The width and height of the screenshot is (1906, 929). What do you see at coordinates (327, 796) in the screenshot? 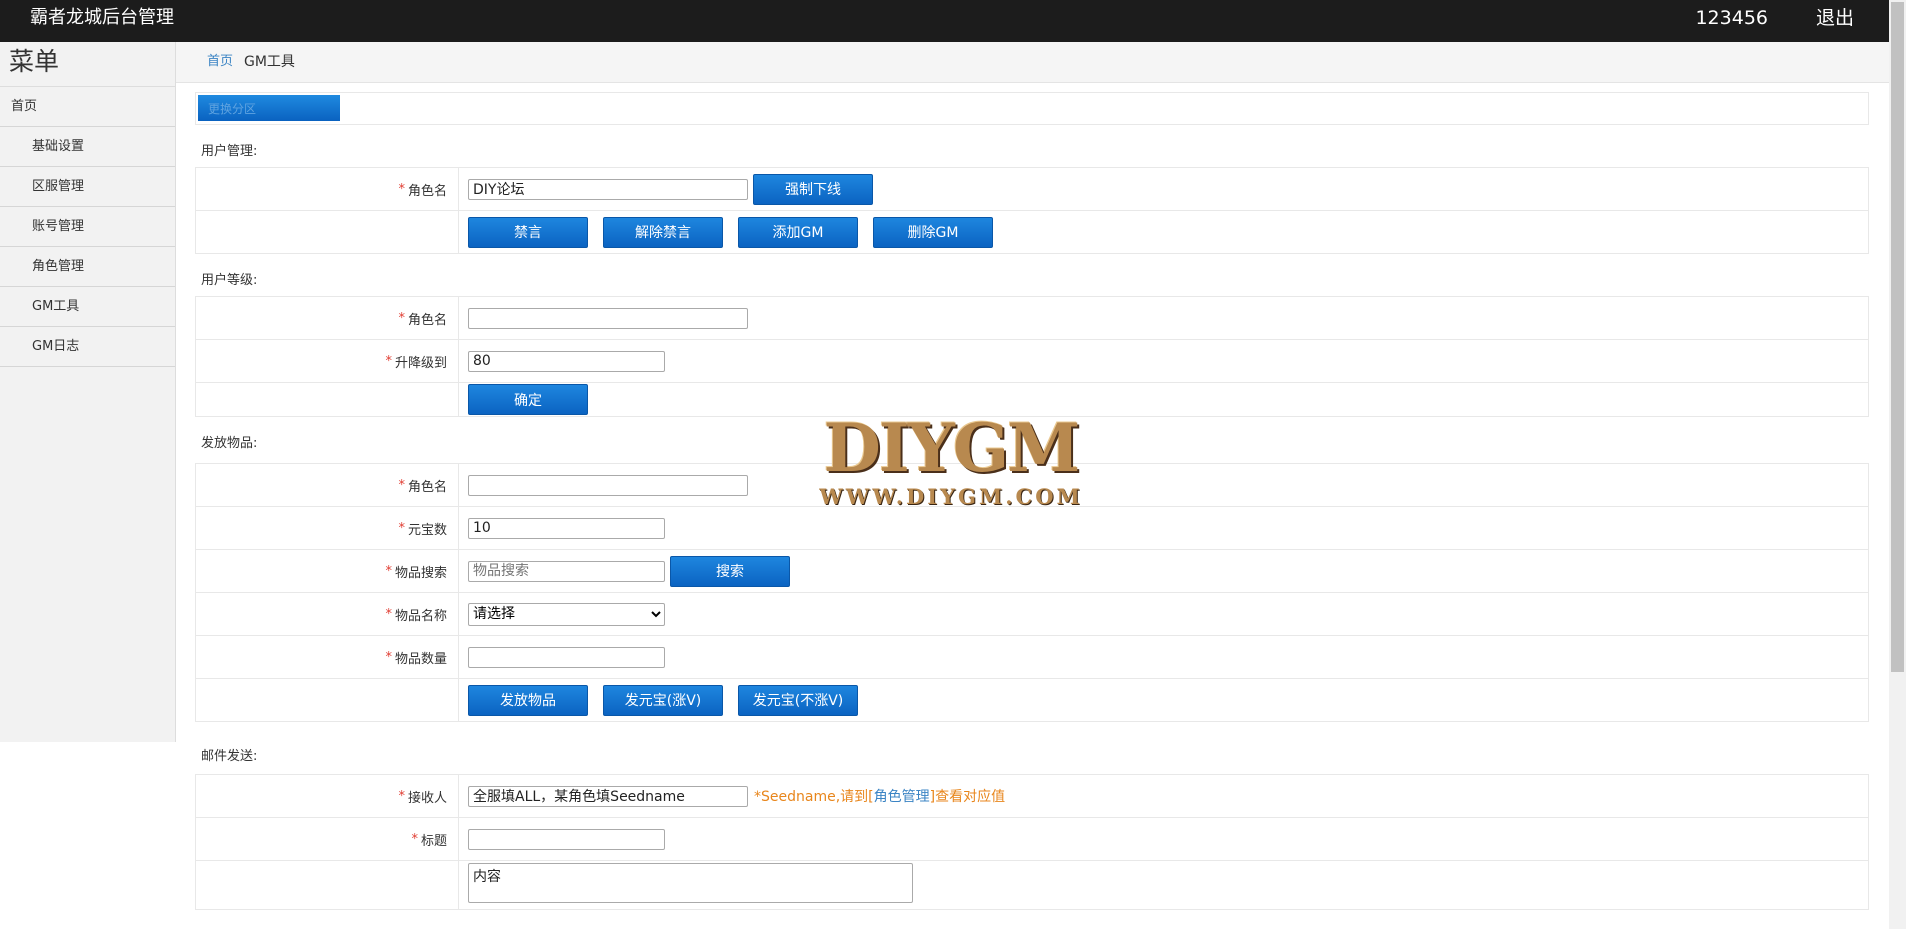
I see `field-label: * 接收人` at bounding box center [327, 796].